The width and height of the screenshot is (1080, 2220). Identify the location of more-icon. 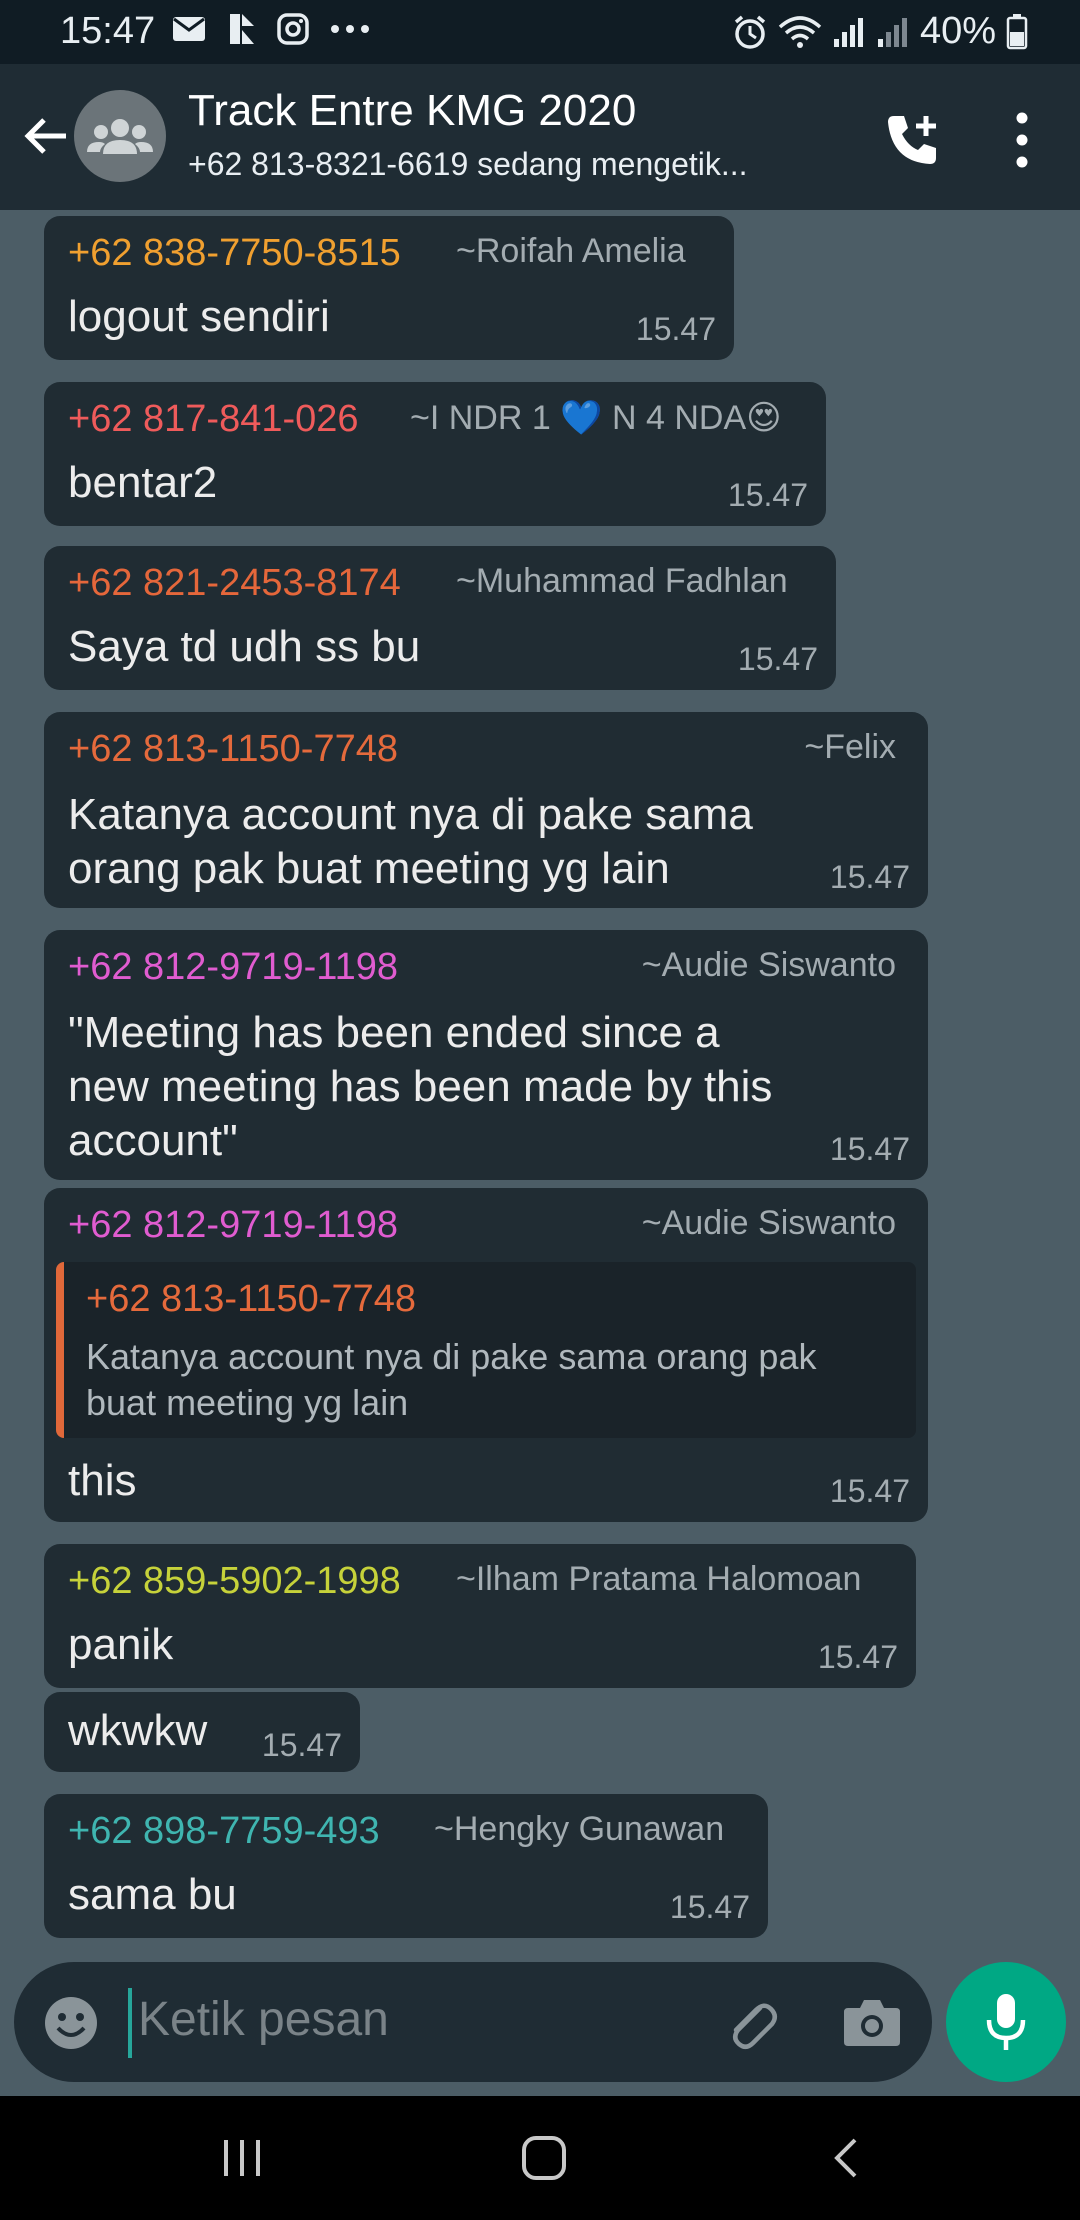
(350, 29).